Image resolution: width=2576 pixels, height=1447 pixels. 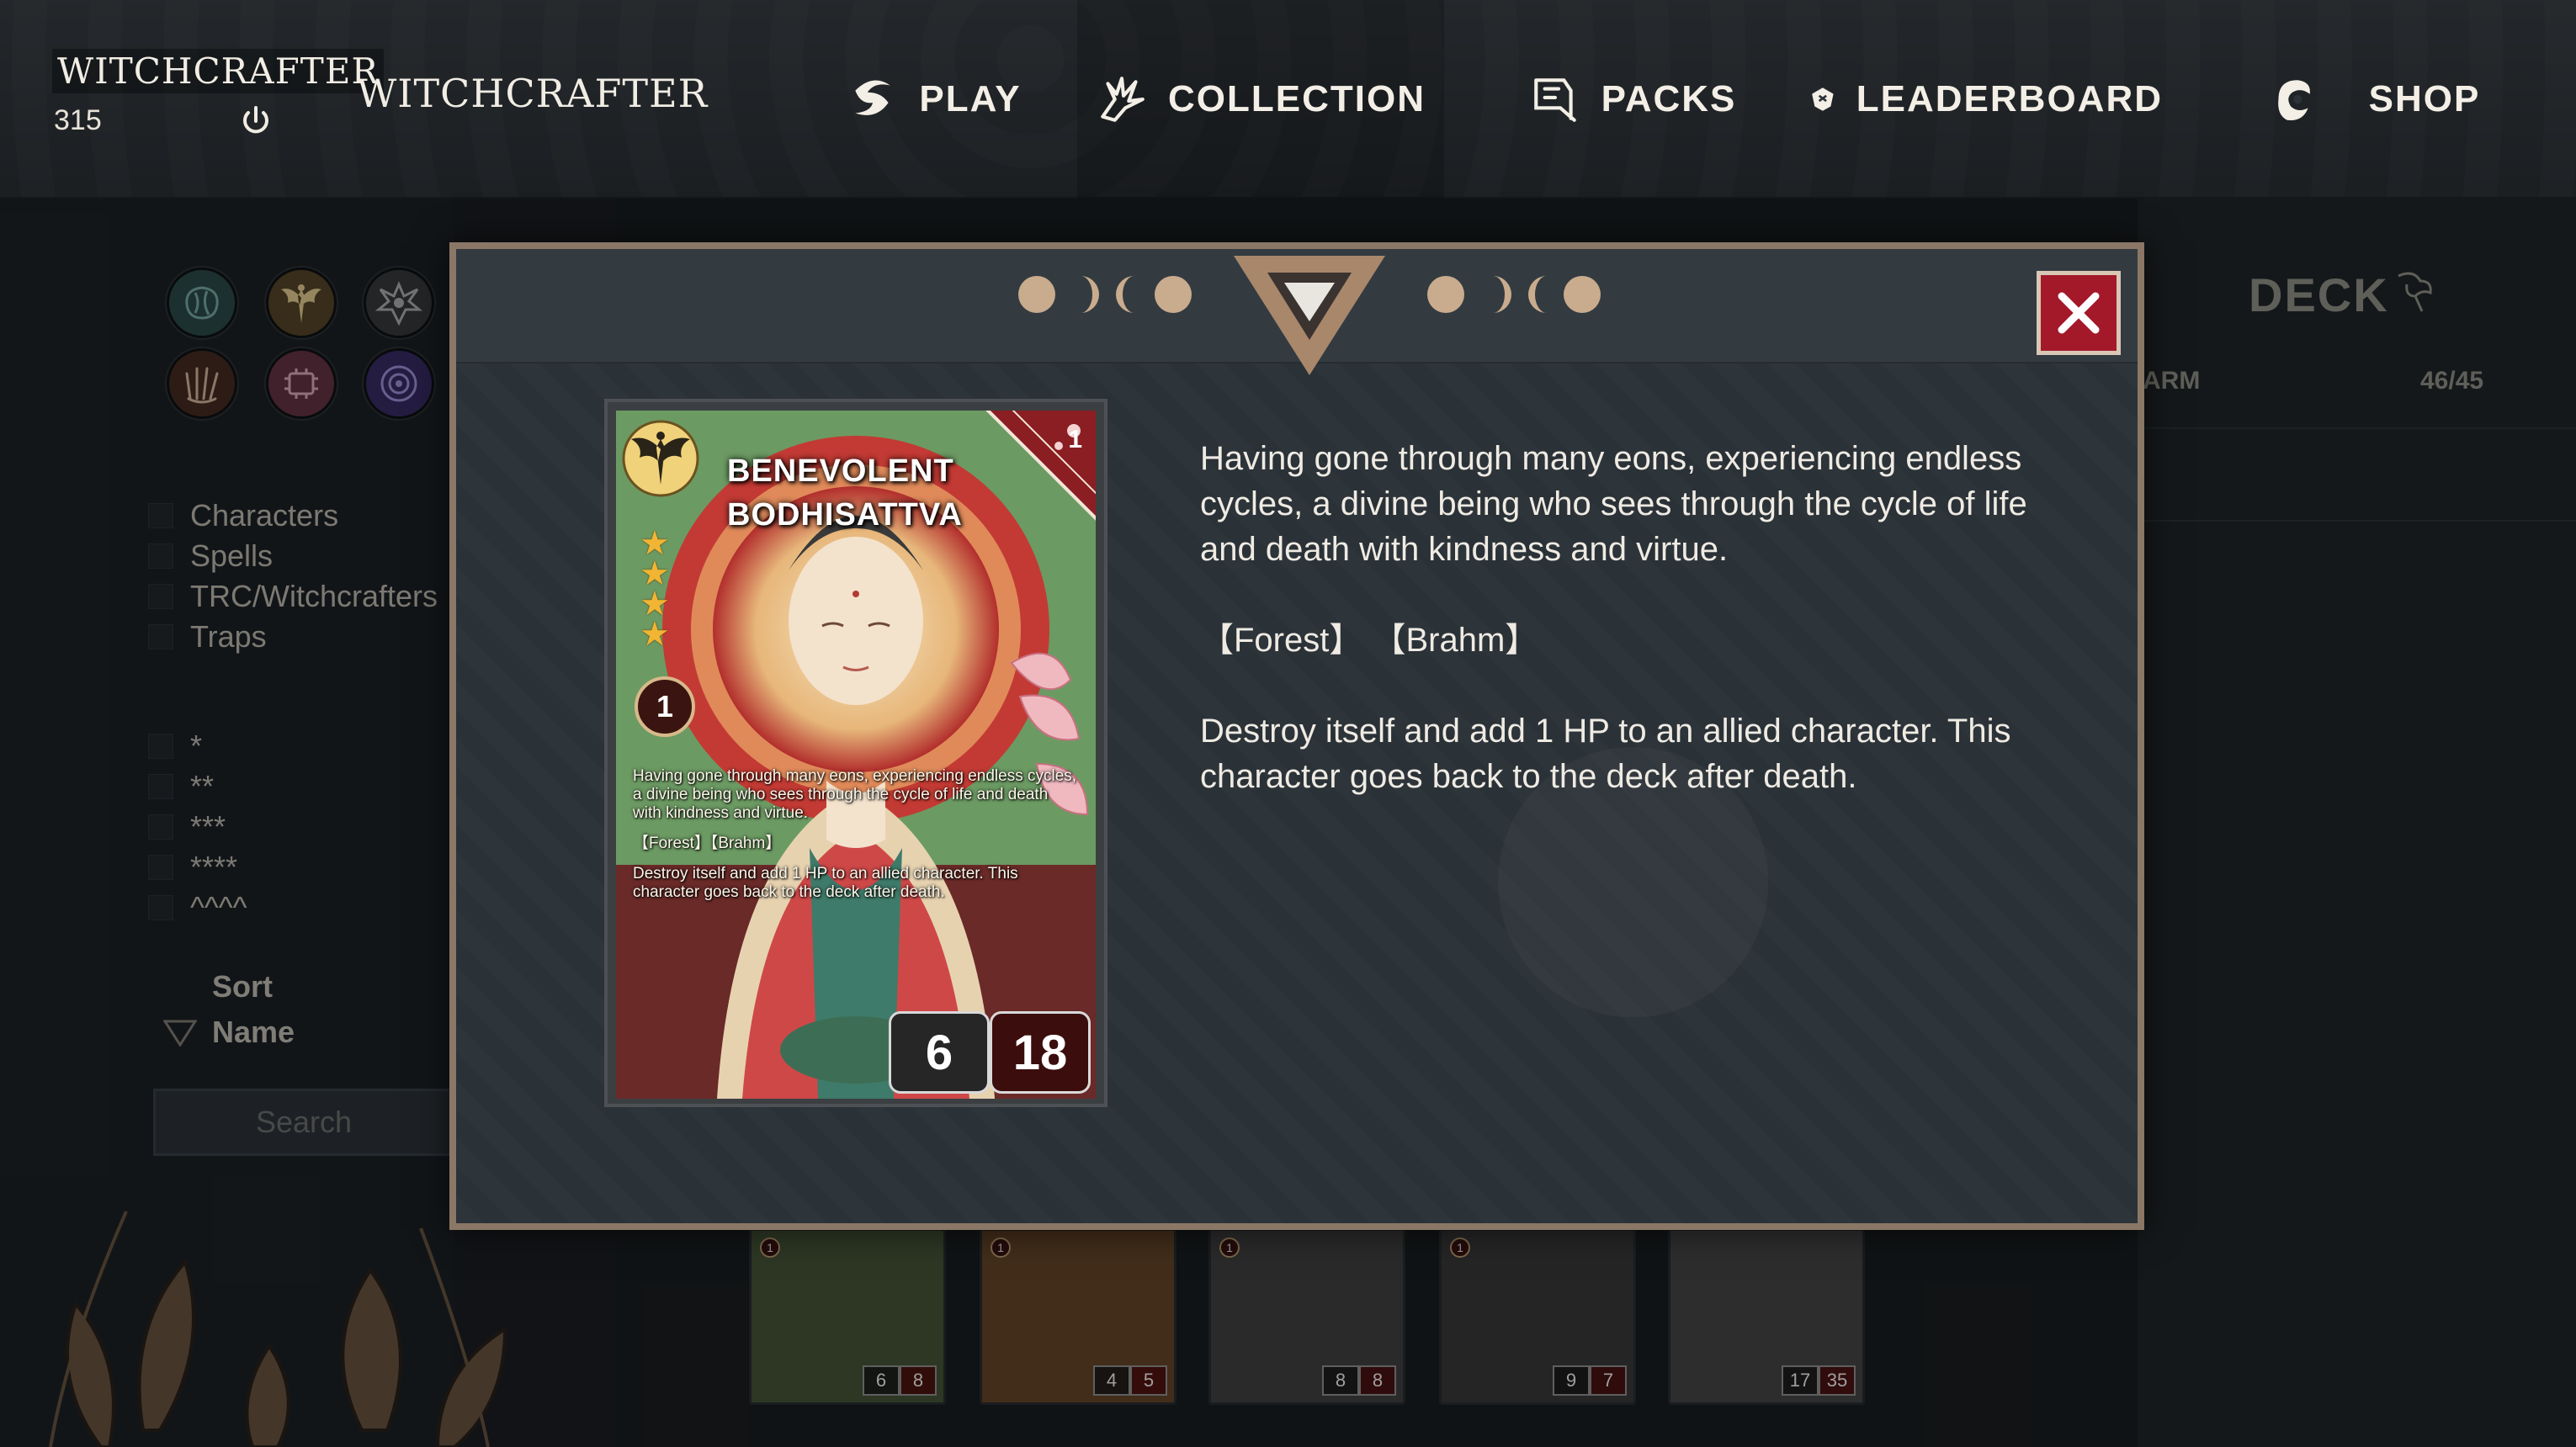 I want to click on username: WITCHCRAFTER, so click(x=218, y=71).